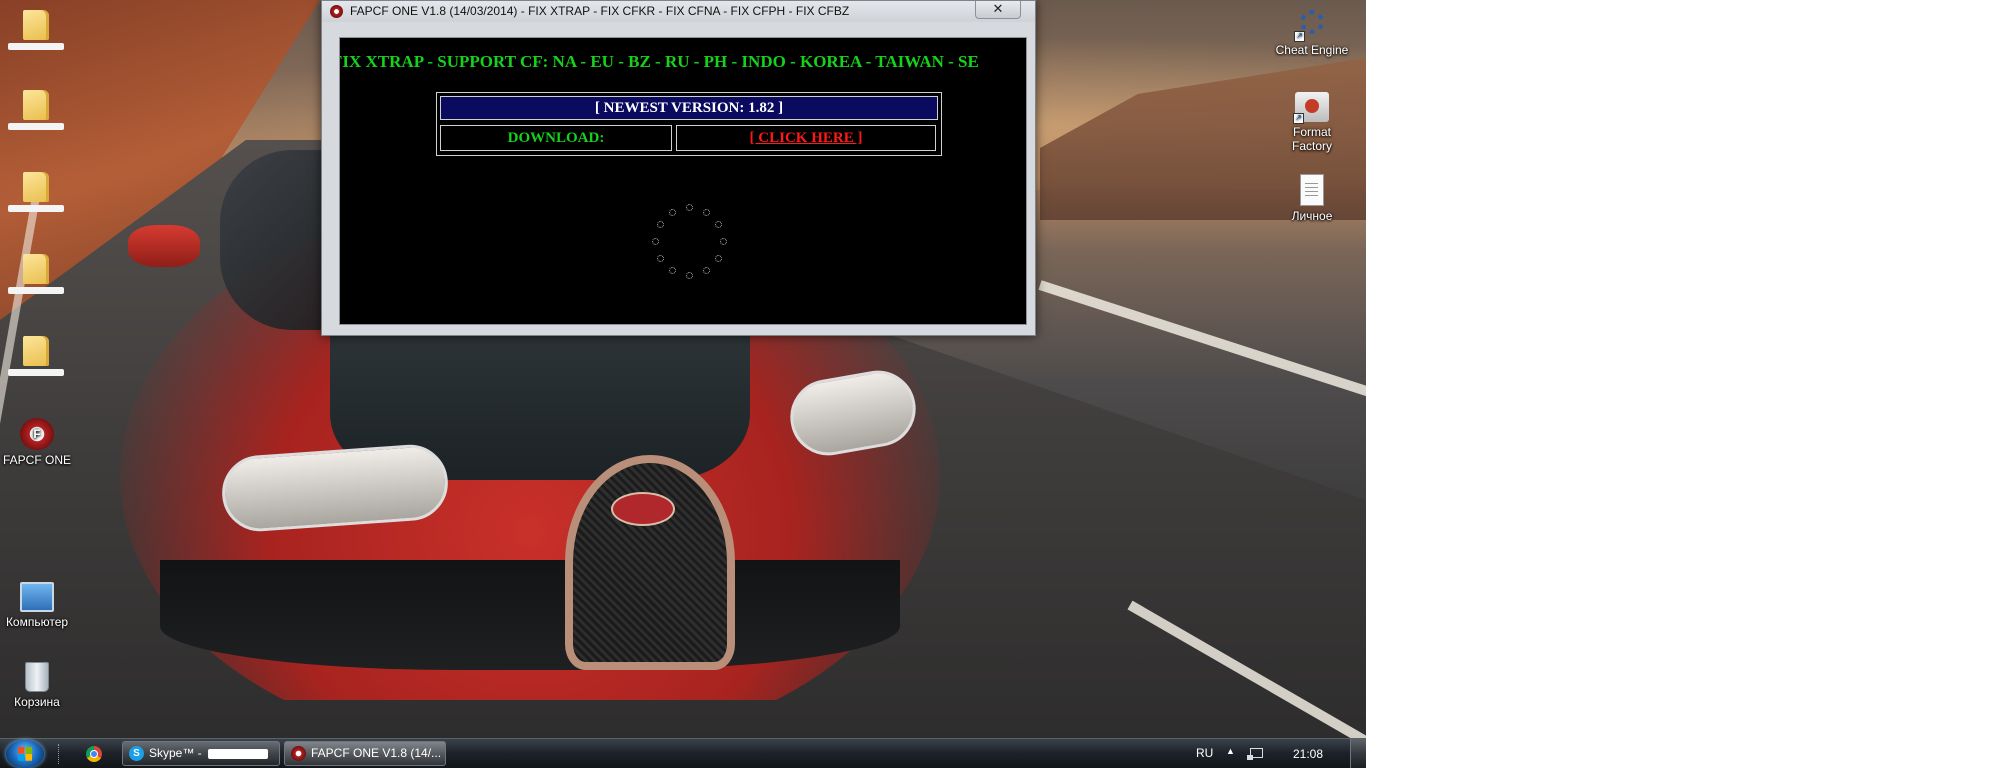 The image size is (1990, 768). Describe the element at coordinates (1311, 139) in the screenshot. I see `desktop-icon-label: Format Factory` at that location.